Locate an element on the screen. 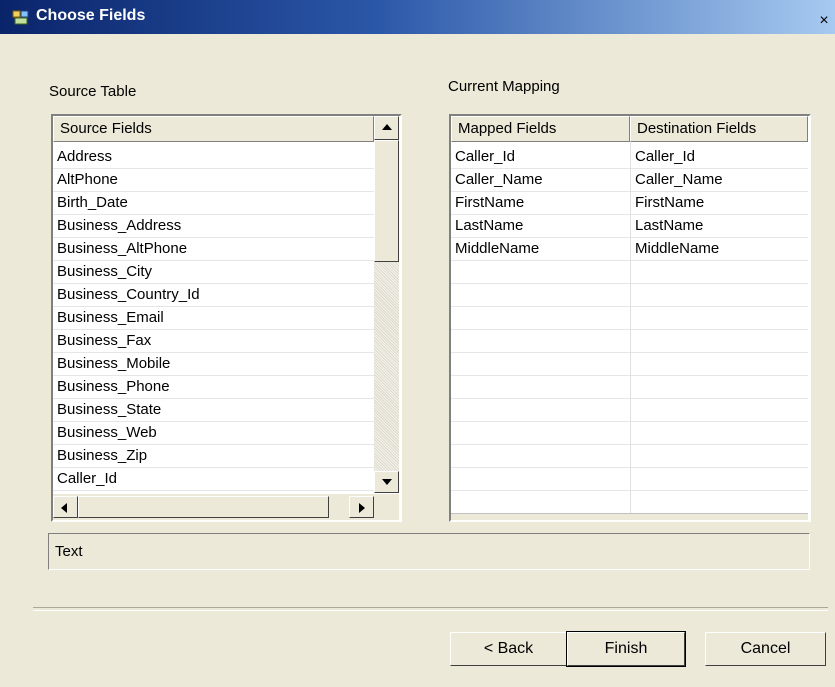  source-table-label: Source Table is located at coordinates (93, 91).